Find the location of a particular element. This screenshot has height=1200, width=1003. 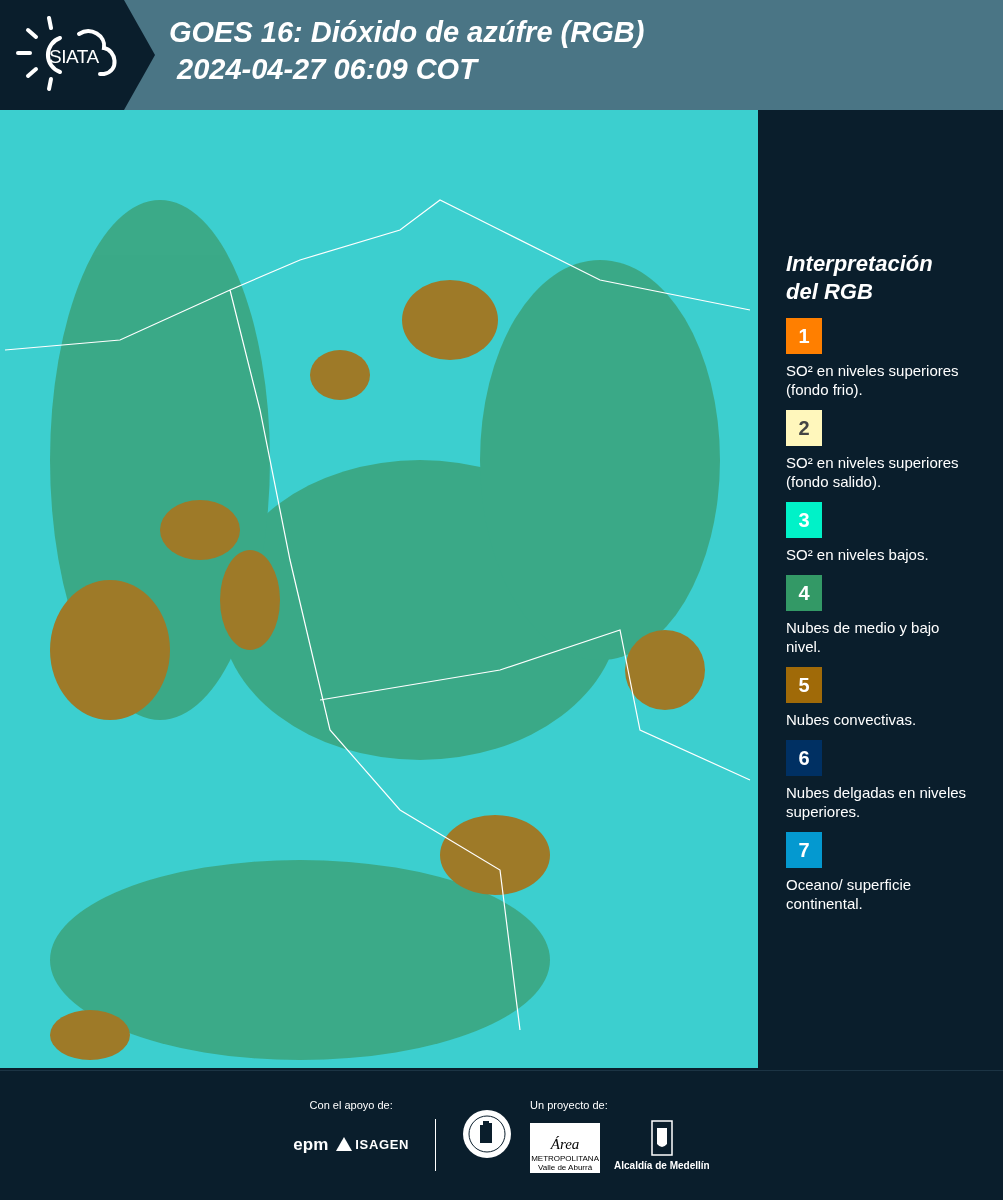

triangle-logo-icon is located at coordinates (344, 1144).